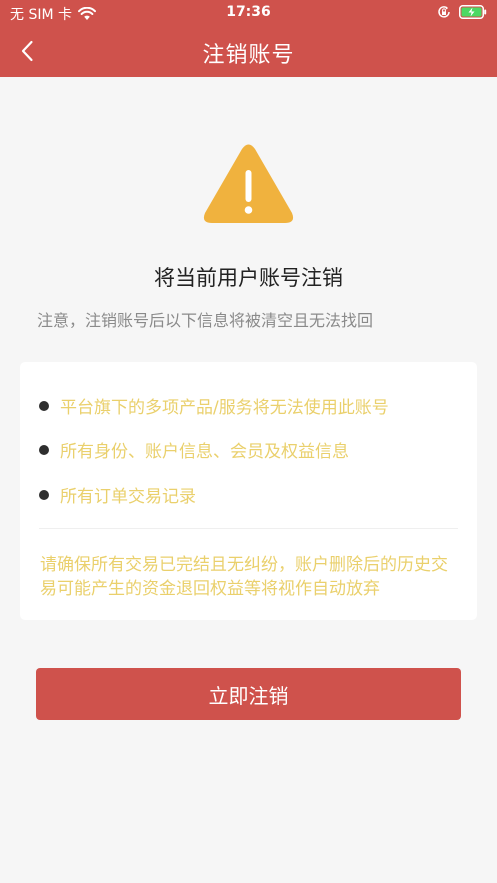  I want to click on list-item: 平台旗下的多项产品/服务将无法使用此账号, so click(214, 405).